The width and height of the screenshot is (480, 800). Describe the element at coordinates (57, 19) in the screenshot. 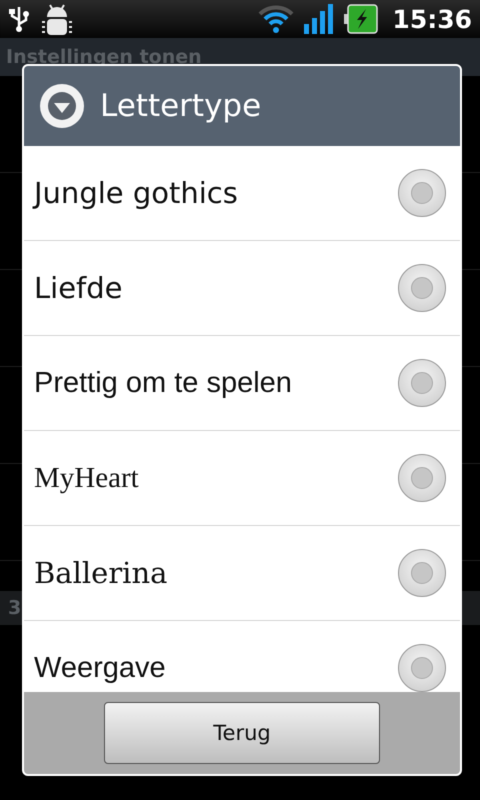

I see `bug-icon` at that location.